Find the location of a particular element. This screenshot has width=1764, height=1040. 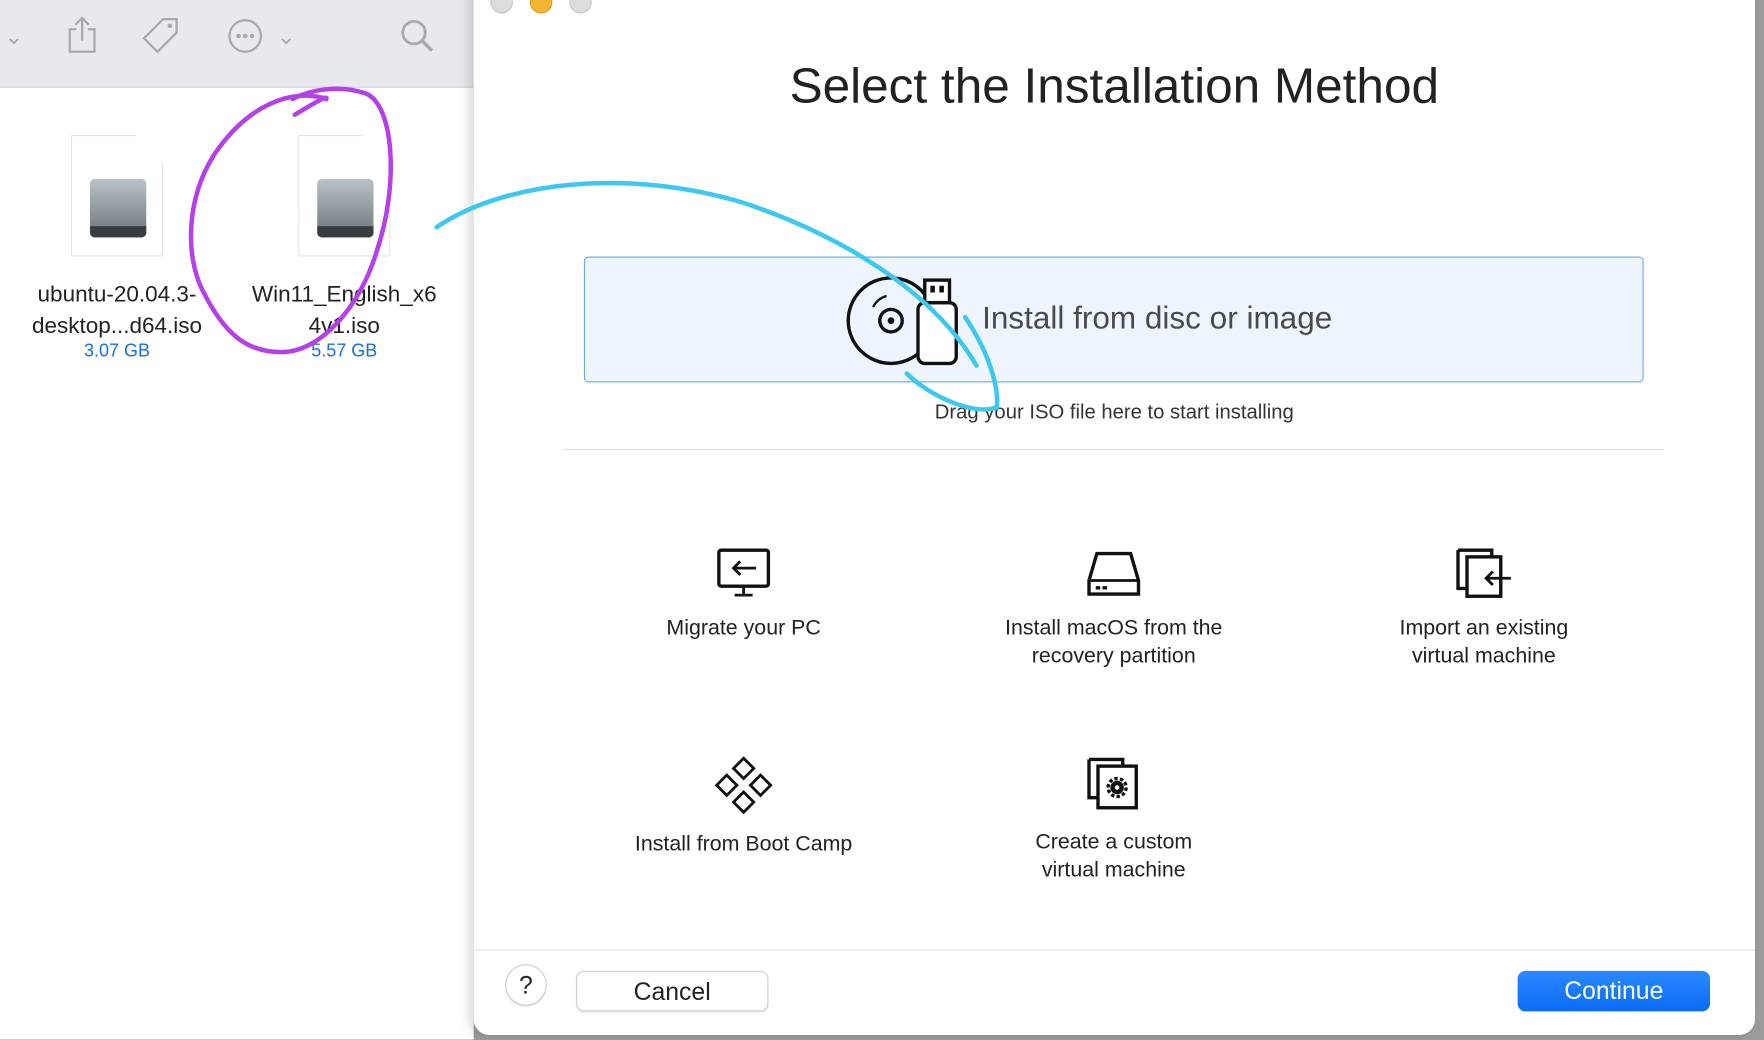

footer-divider is located at coordinates (1114, 950).